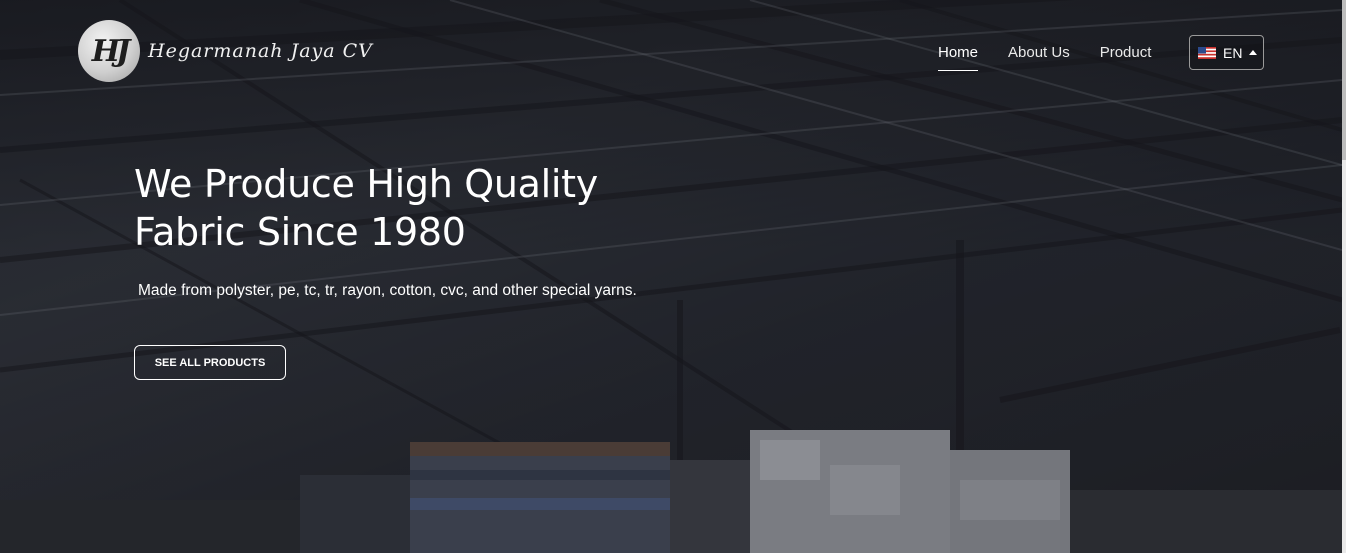  What do you see at coordinates (1253, 52) in the screenshot?
I see `caret-up-icon` at bounding box center [1253, 52].